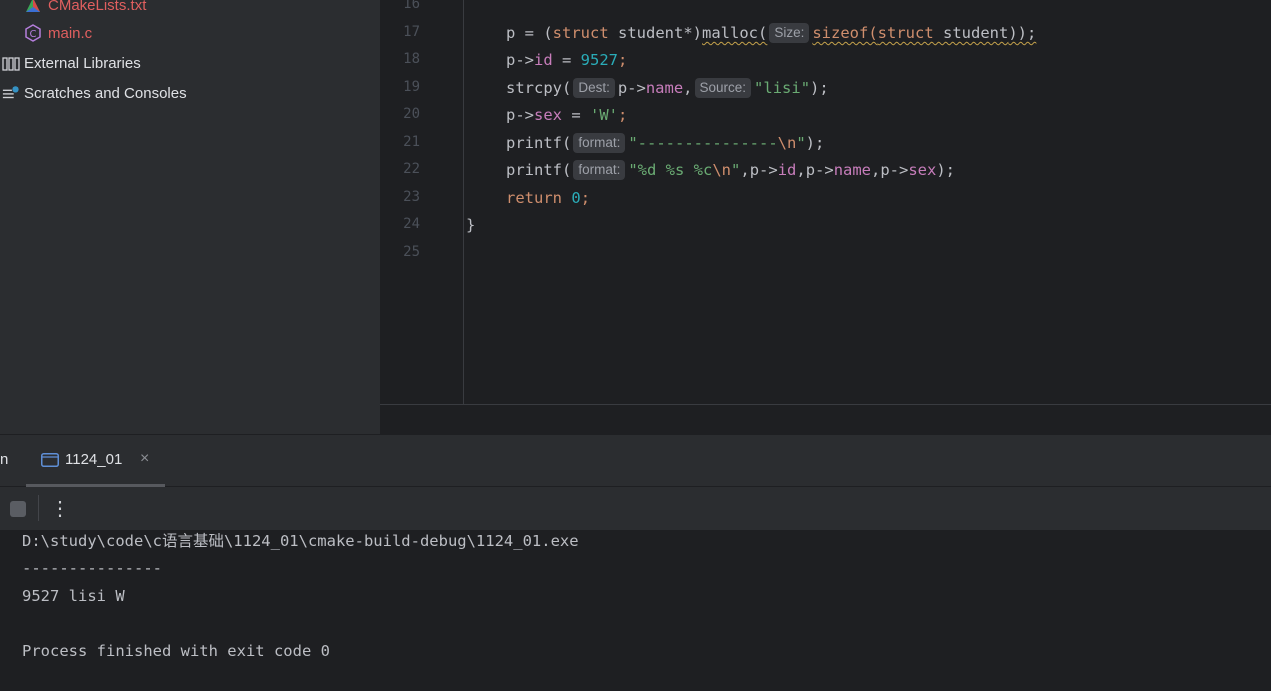  What do you see at coordinates (604, 115) in the screenshot?
I see `string: 'W'` at bounding box center [604, 115].